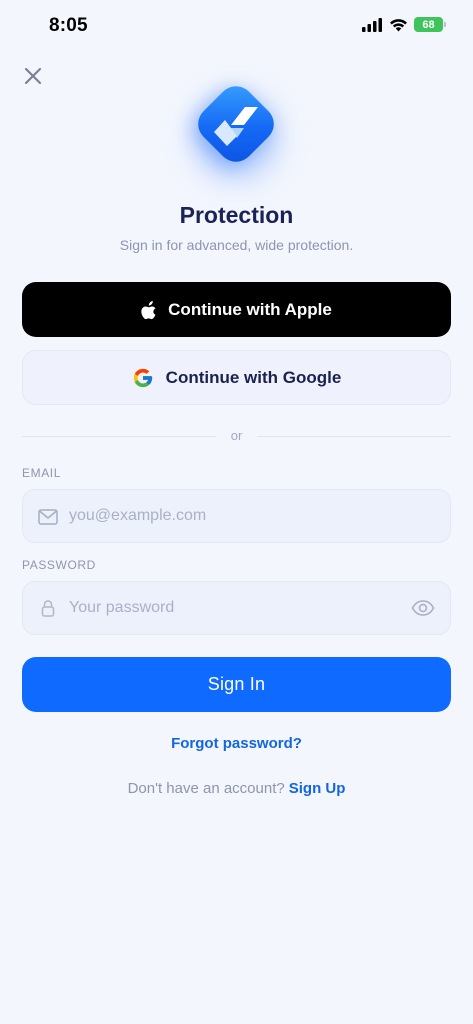  Describe the element at coordinates (48, 608) in the screenshot. I see `lock-icon` at that location.